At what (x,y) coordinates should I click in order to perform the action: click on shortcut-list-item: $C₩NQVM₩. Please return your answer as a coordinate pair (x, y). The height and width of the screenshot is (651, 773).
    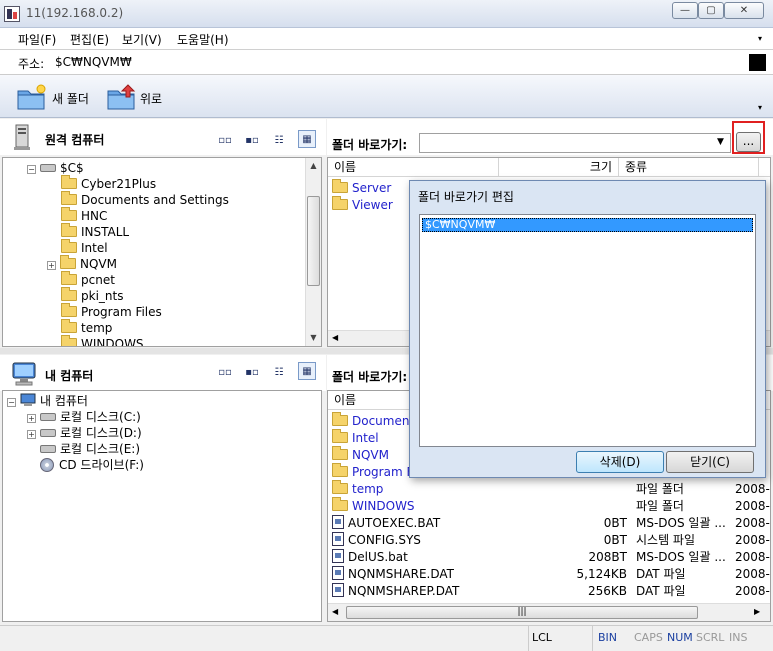
    Looking at the image, I should click on (587, 225).